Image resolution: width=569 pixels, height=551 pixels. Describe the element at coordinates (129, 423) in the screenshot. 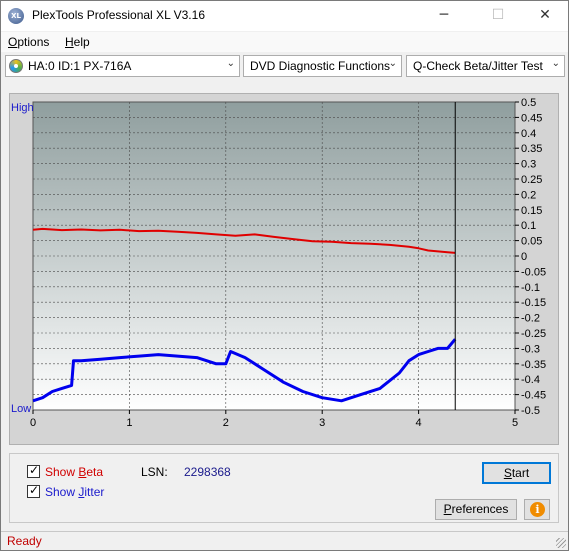

I see `x-tick-label: 1` at that location.